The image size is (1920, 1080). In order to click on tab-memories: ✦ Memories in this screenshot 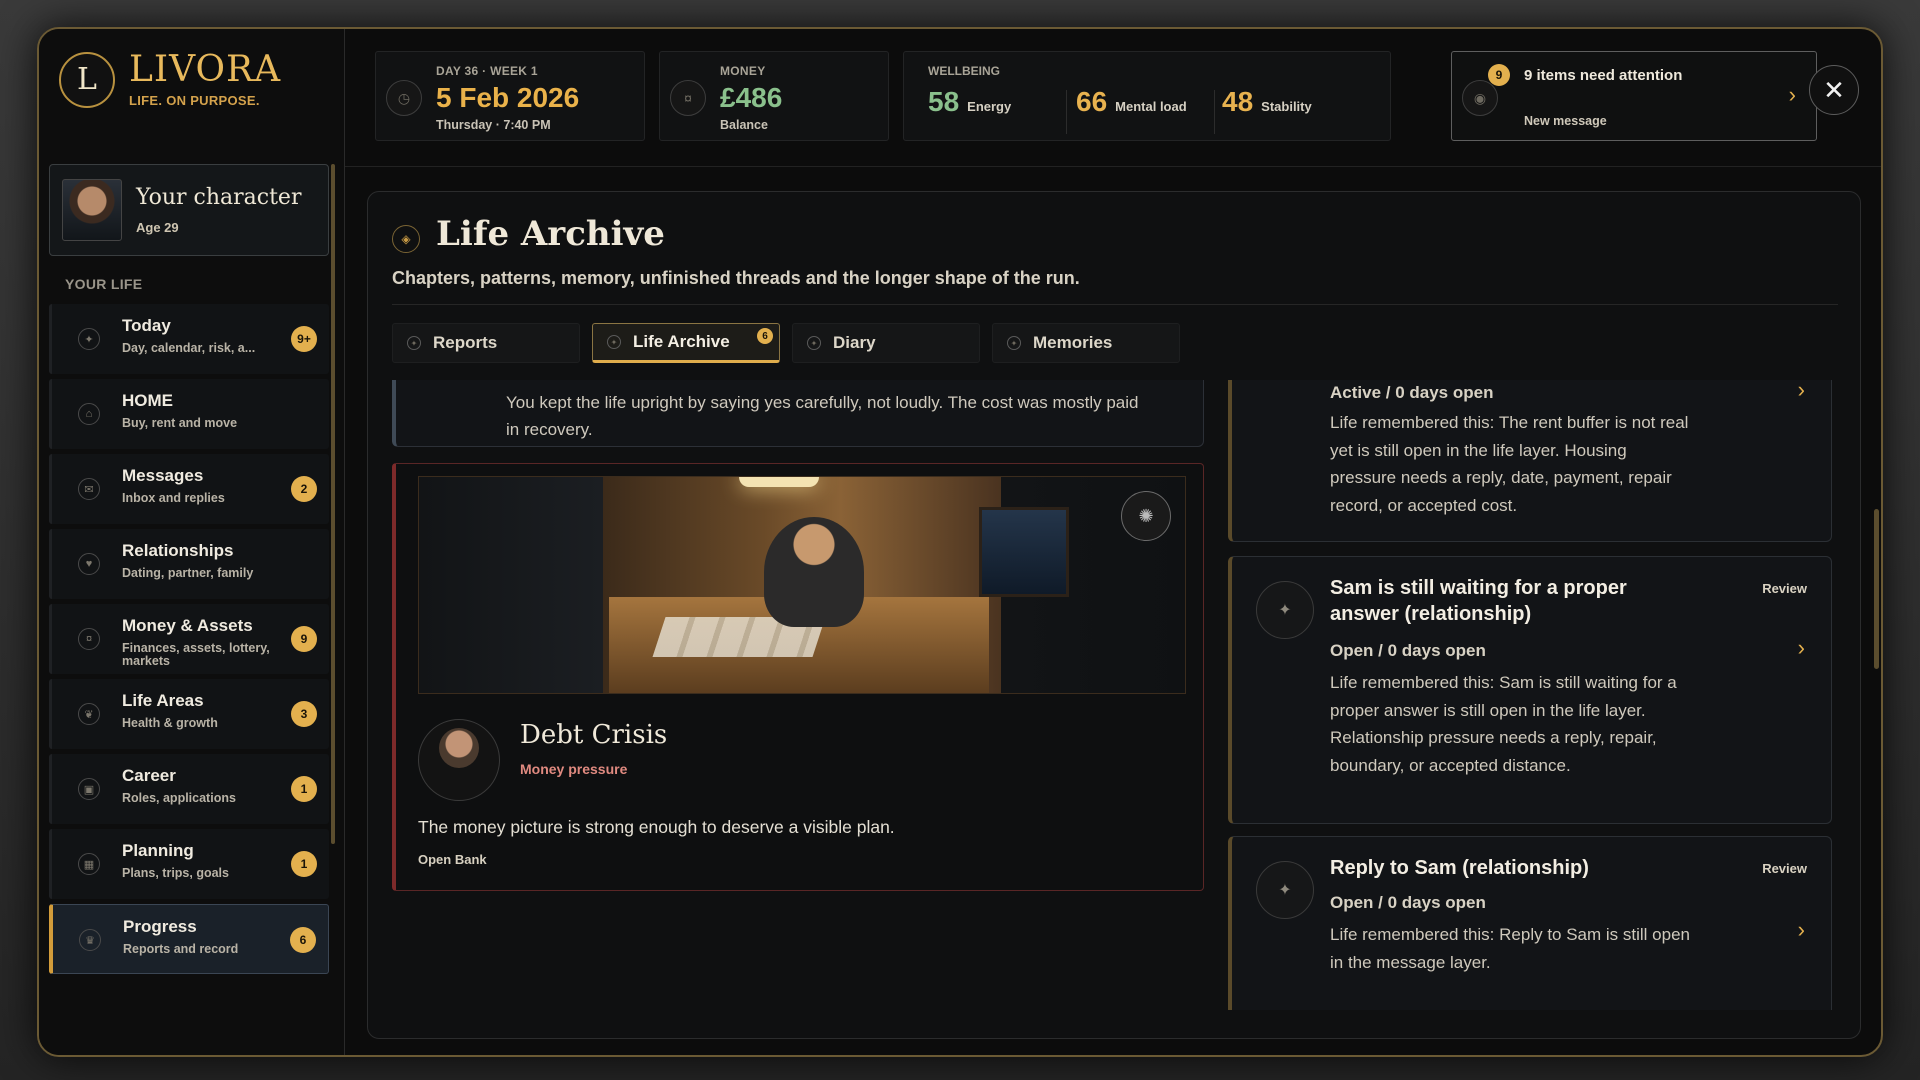, I will do `click(1086, 343)`.